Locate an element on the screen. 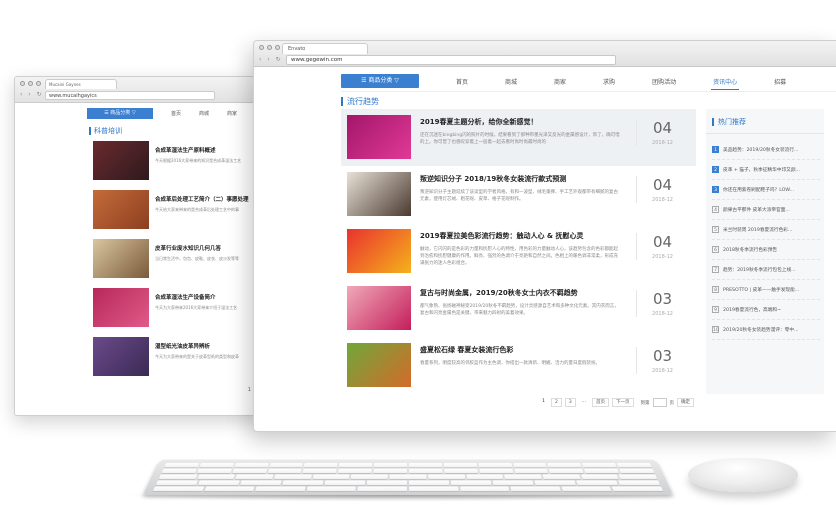  page-button: 2 is located at coordinates (556, 402).